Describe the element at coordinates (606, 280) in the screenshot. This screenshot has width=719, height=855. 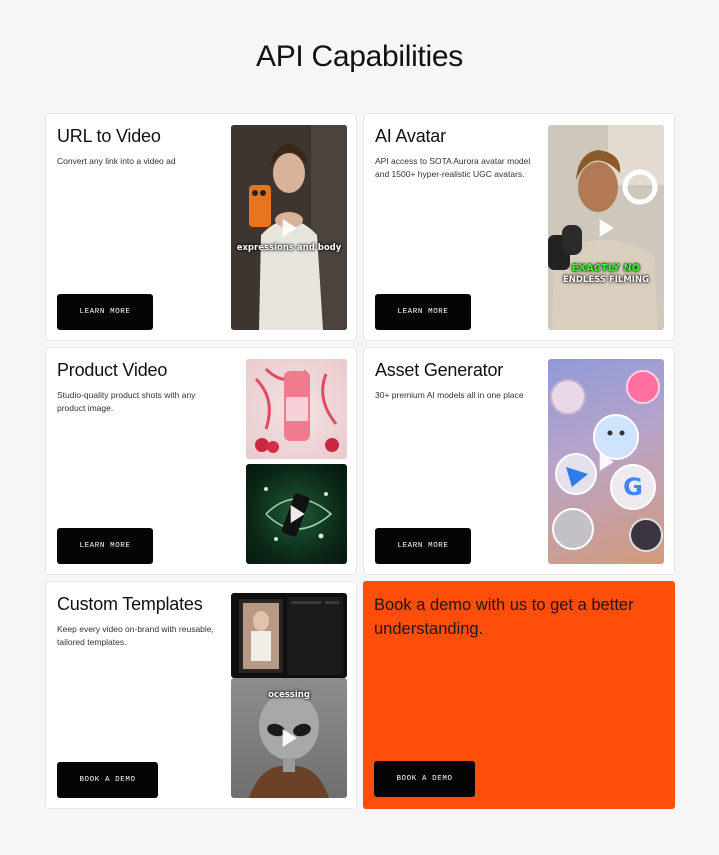
I see `video-caption-line2: ENDLESS FILMING` at that location.